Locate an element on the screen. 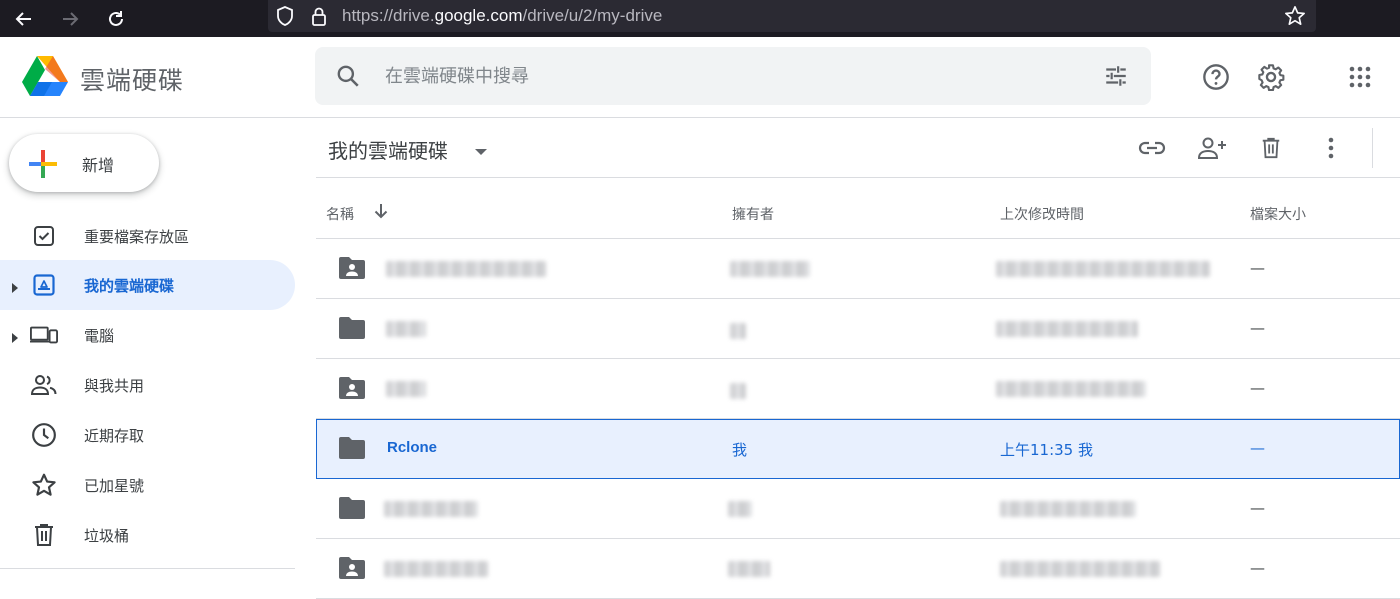 The width and height of the screenshot is (1400, 599). table-row-selected: Rclone 我 上午11:35 我 — is located at coordinates (858, 449).